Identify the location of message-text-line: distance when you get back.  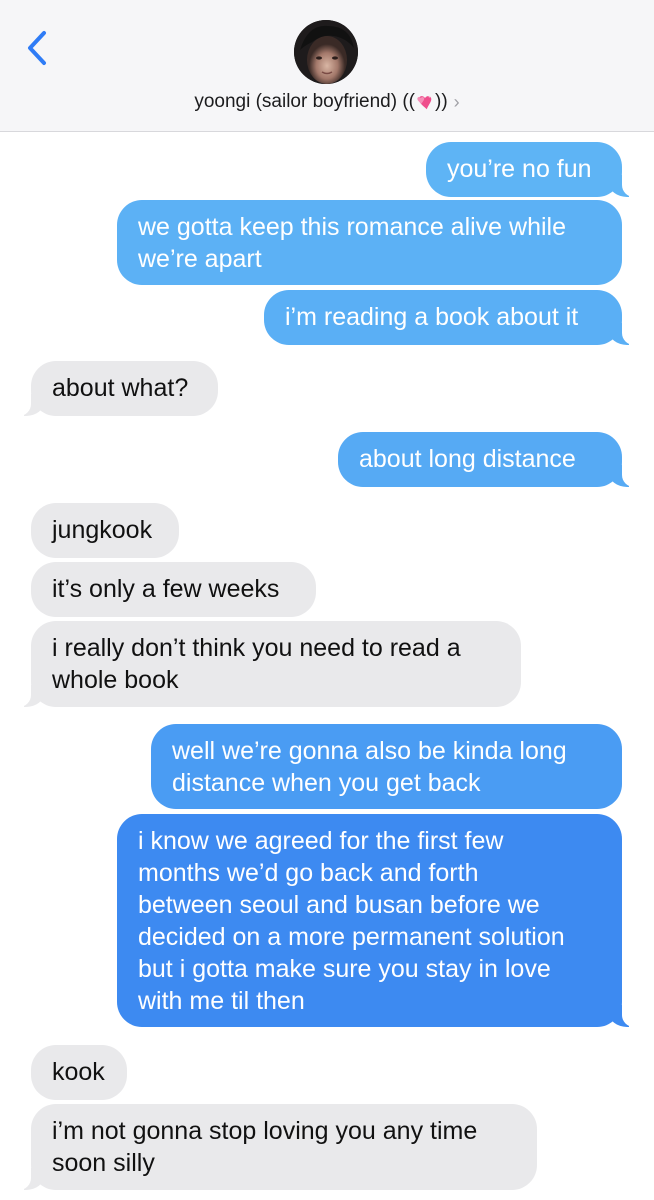
(326, 783).